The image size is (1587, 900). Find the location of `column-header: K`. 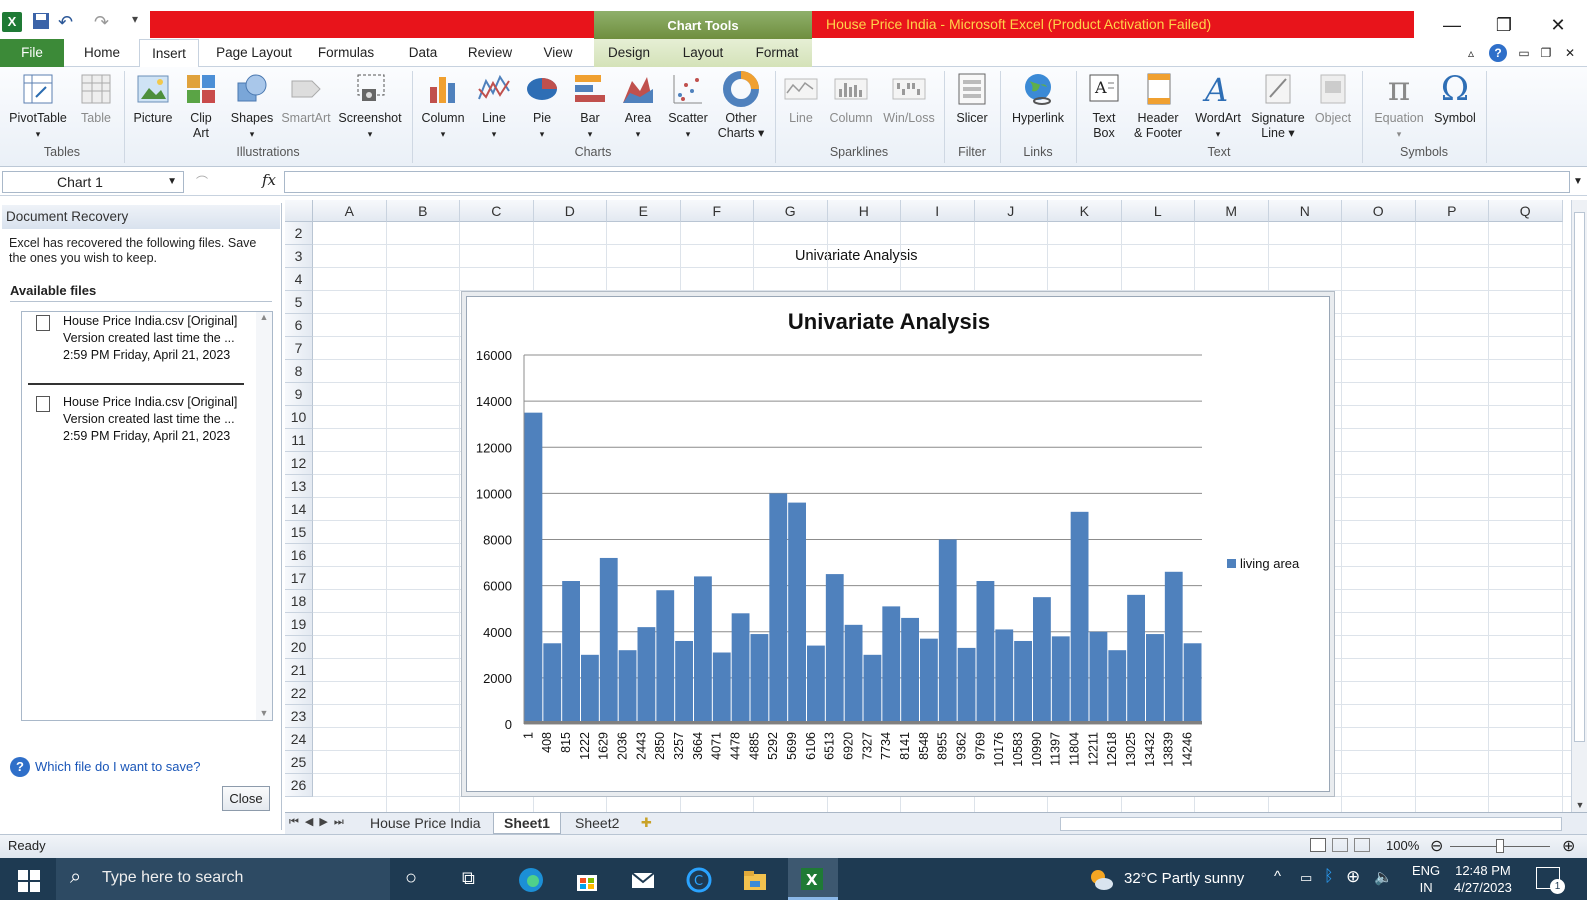

column-header: K is located at coordinates (1085, 211).